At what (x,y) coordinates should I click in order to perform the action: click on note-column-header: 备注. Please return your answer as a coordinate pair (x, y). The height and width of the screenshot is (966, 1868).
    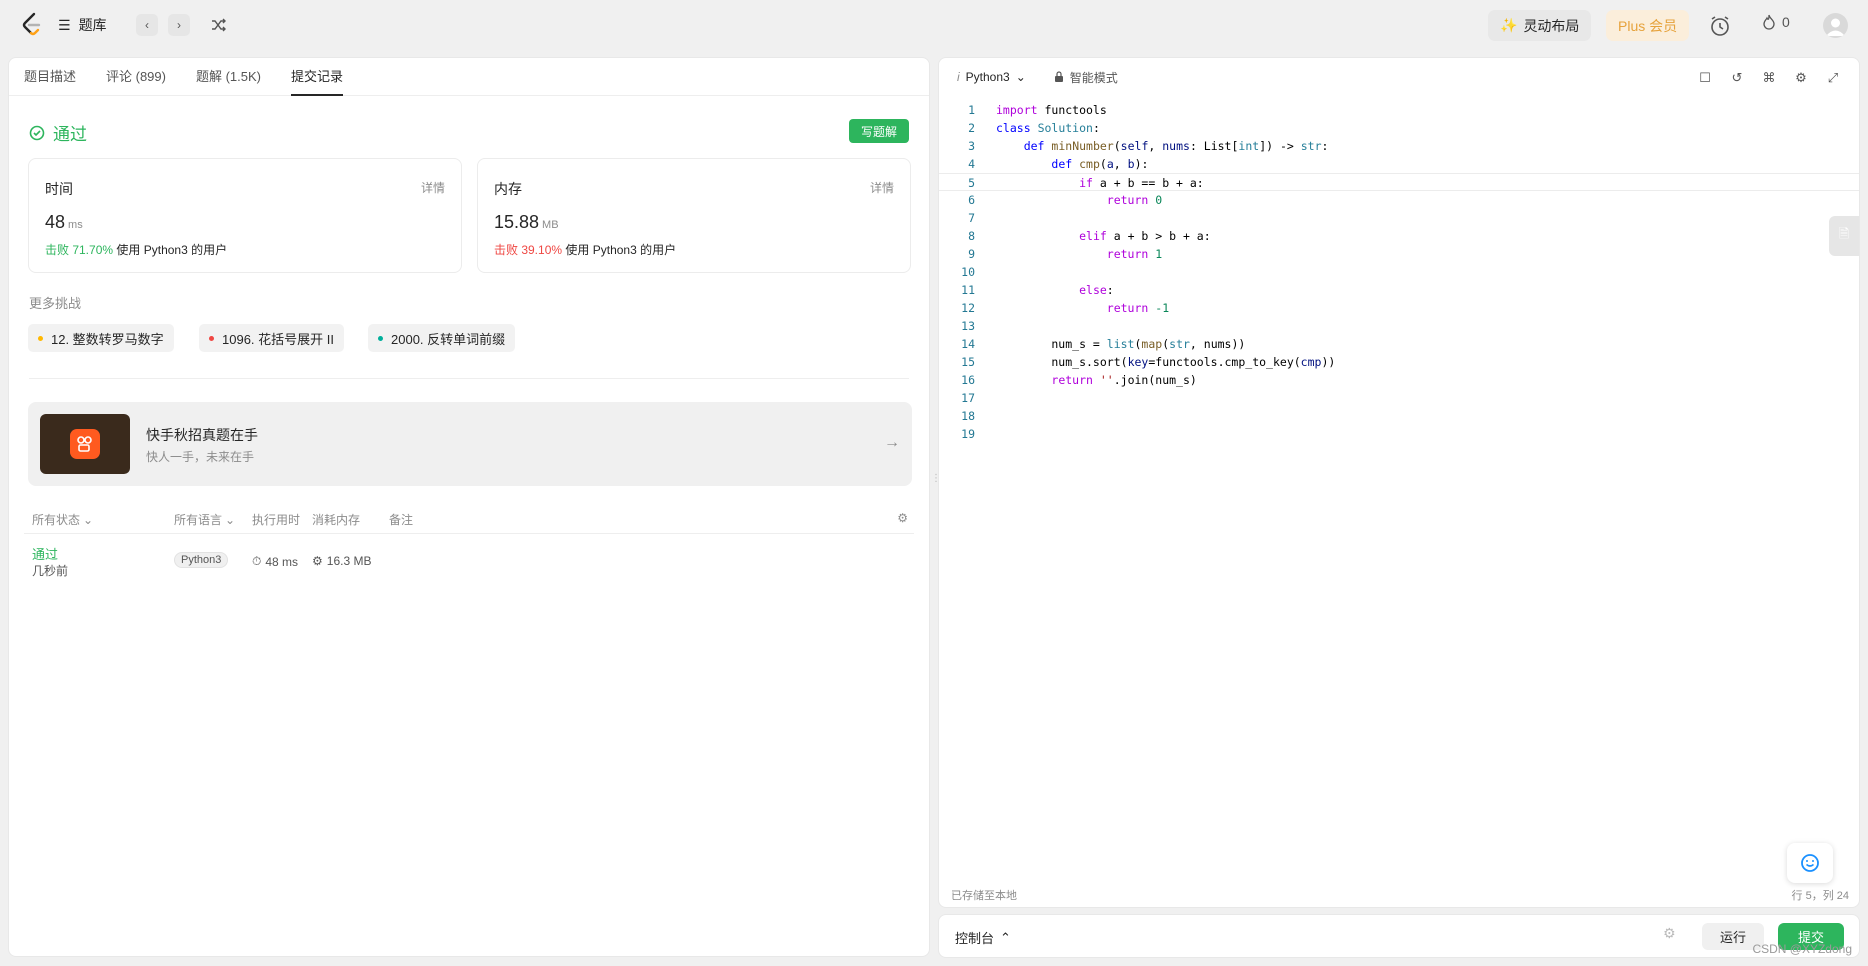
    Looking at the image, I should click on (401, 520).